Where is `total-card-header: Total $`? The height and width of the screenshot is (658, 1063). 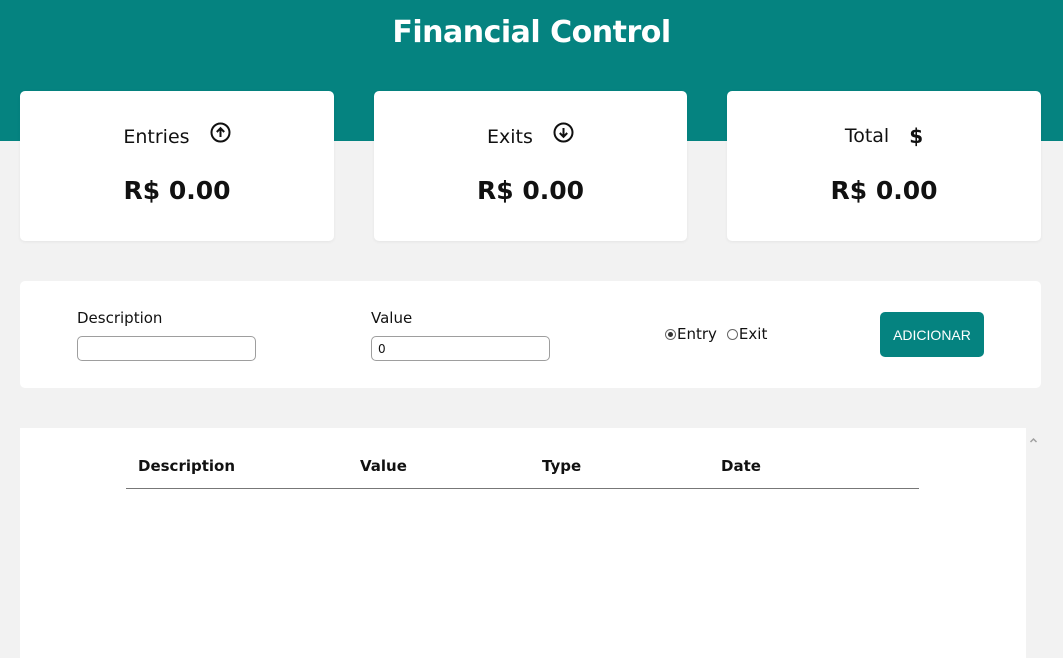 total-card-header: Total $ is located at coordinates (884, 136).